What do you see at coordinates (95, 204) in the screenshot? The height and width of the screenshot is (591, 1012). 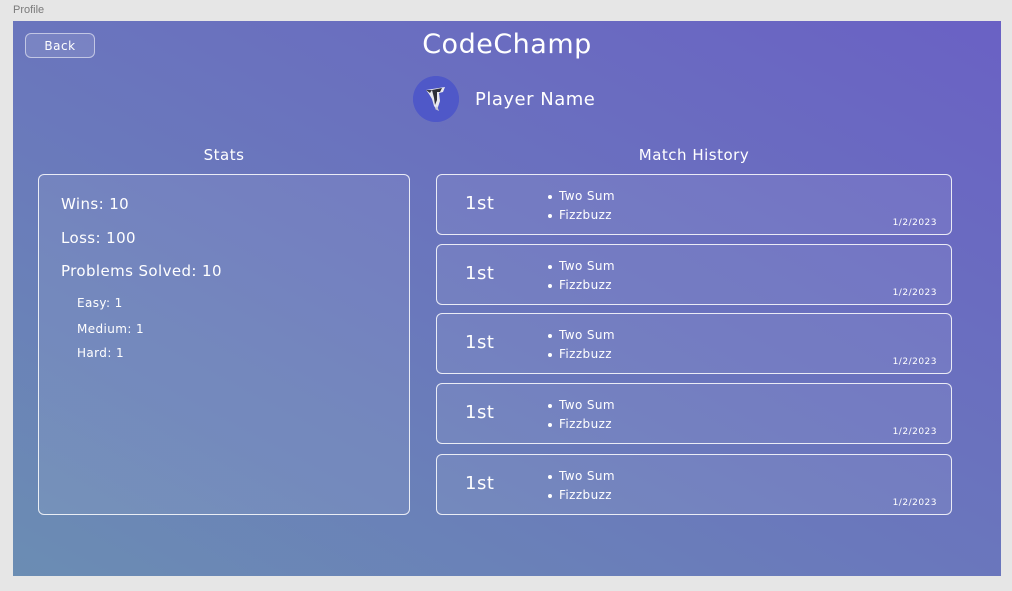 I see `wins-stat: Wins: 10` at bounding box center [95, 204].